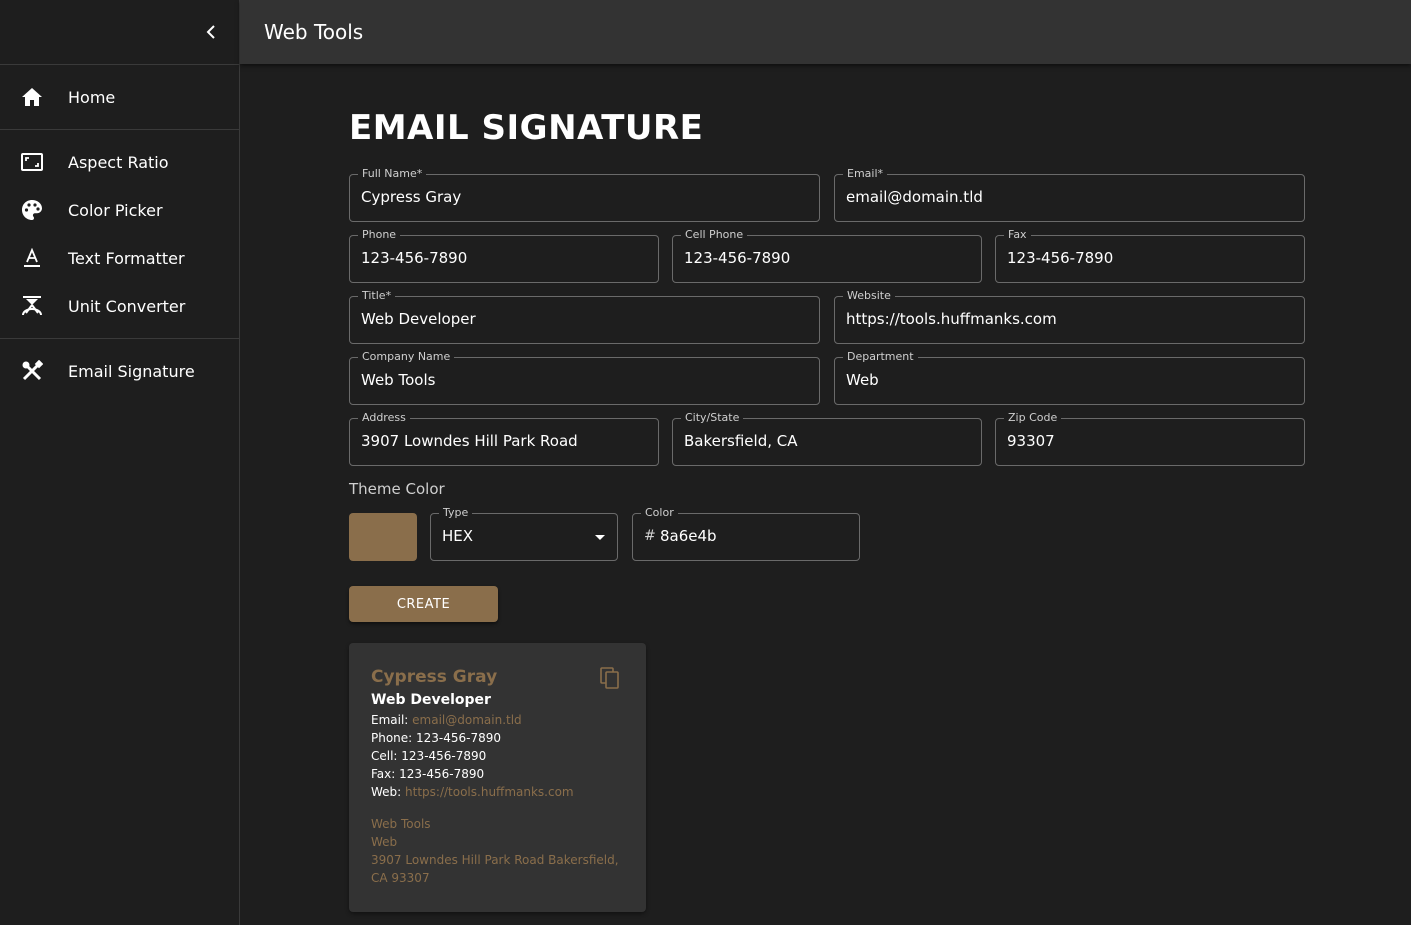 This screenshot has width=1411, height=925. What do you see at coordinates (1069, 377) in the screenshot?
I see `department-field: Department Web` at bounding box center [1069, 377].